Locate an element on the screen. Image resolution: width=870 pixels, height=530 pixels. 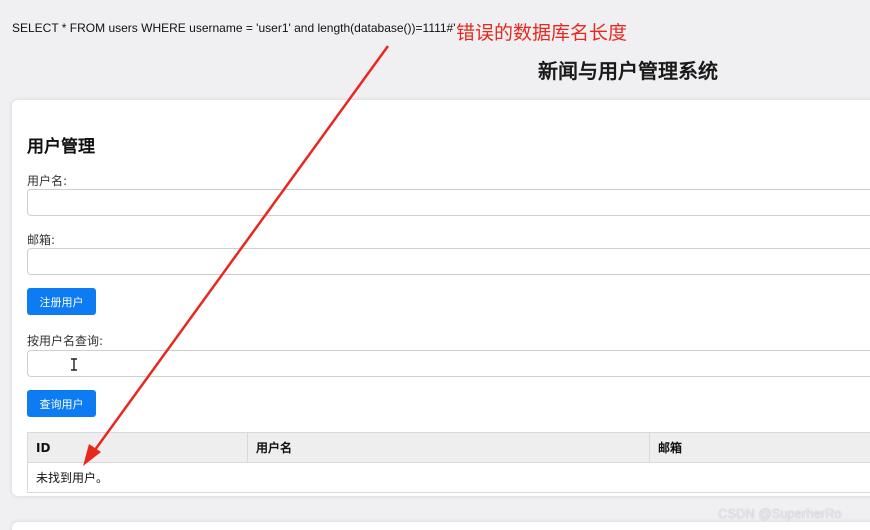
empty-result-message: 未找到用户。 is located at coordinates (448, 477).